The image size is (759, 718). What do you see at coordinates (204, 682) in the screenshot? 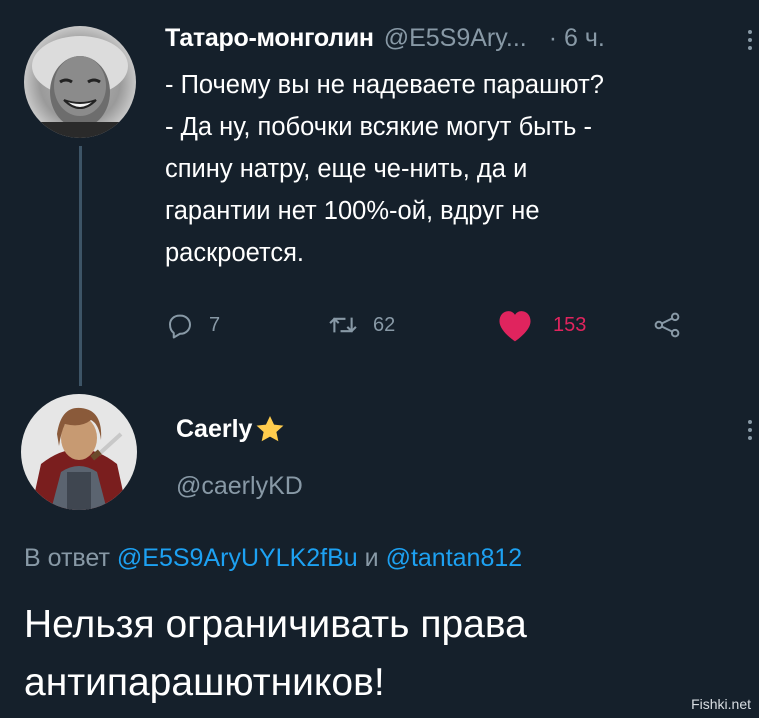
I see `tweet2-line: антипарашютников!` at bounding box center [204, 682].